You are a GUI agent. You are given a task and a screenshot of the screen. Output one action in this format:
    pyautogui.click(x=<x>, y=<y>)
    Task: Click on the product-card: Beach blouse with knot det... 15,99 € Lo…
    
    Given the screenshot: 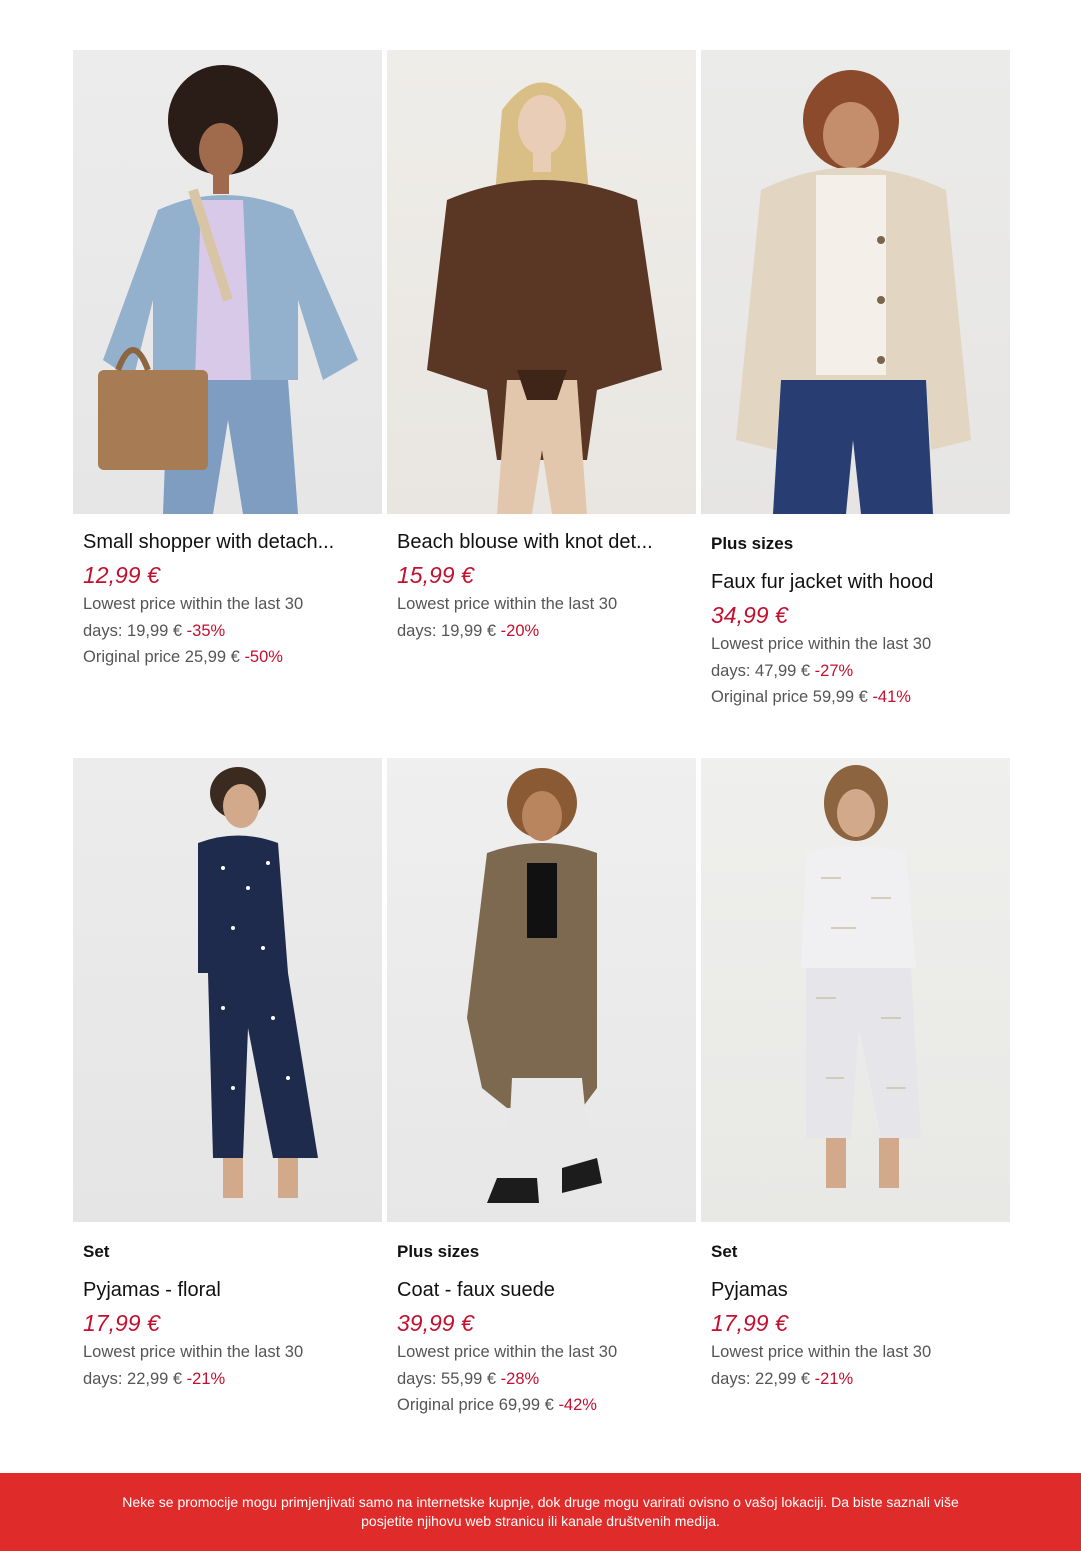 What is the action you would take?
    pyautogui.click(x=541, y=380)
    